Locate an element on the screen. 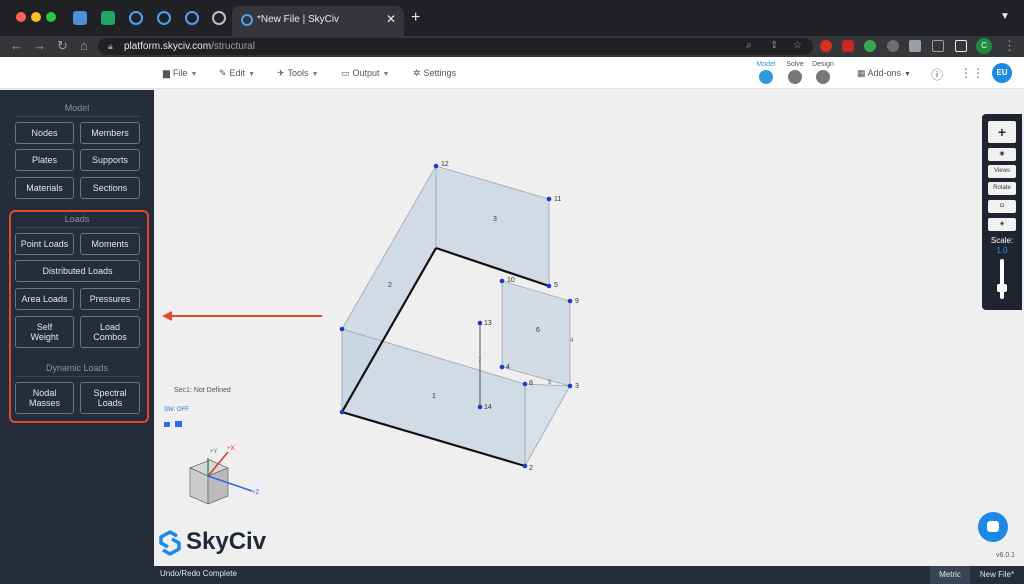 The height and width of the screenshot is (584, 1024). new-tab-button: + is located at coordinates (415, 18).